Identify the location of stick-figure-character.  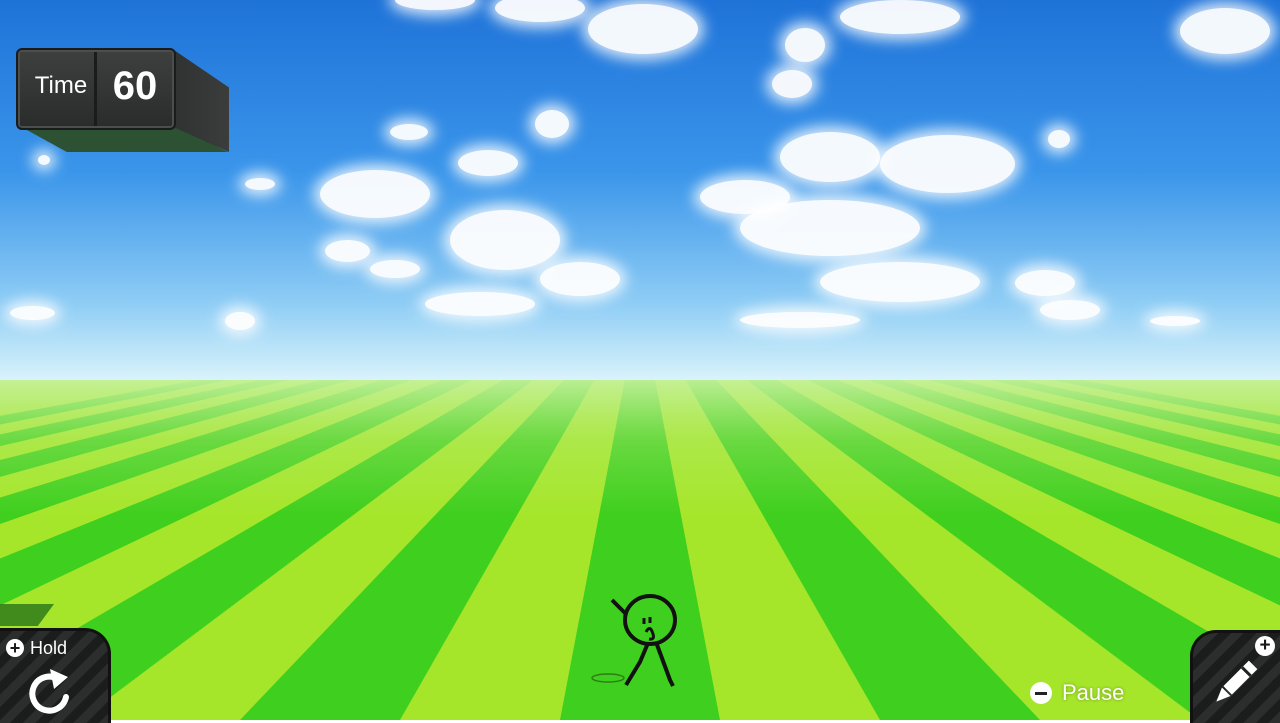
(634, 640).